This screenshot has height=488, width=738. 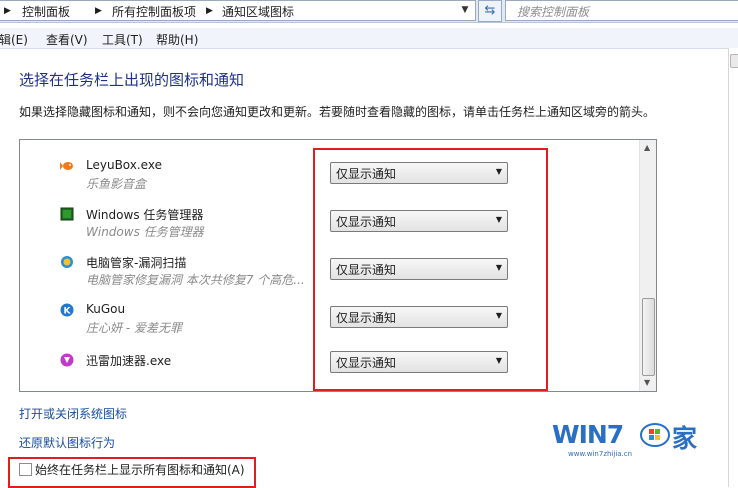 I want to click on list-item-name: 迅雷加速器.exe, so click(x=129, y=361).